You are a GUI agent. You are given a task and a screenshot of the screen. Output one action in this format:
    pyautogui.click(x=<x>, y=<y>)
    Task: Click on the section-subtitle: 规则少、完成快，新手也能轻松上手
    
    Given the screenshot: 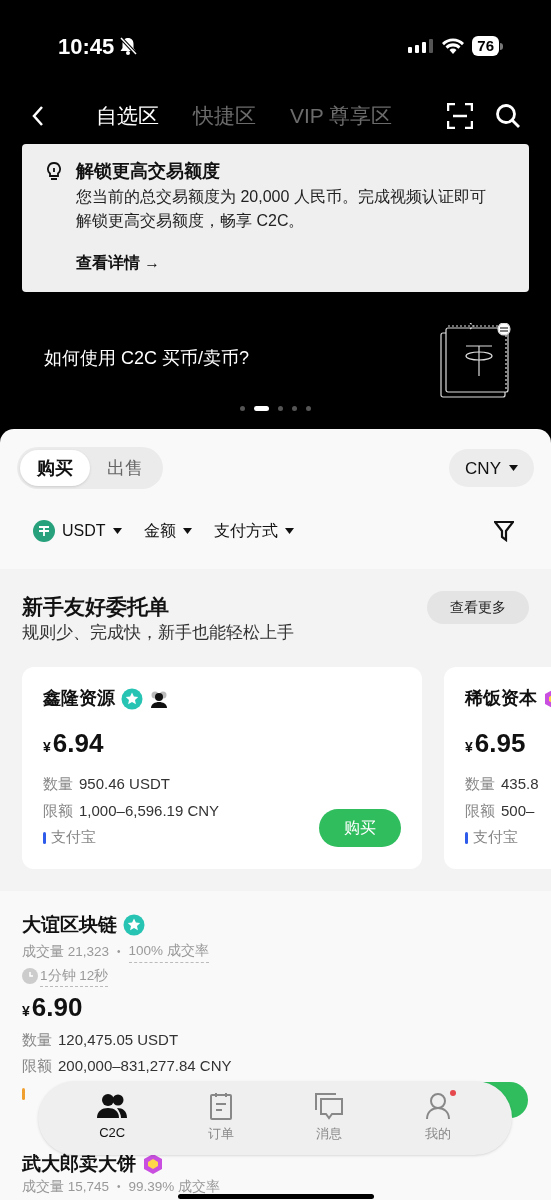 What is the action you would take?
    pyautogui.click(x=158, y=633)
    